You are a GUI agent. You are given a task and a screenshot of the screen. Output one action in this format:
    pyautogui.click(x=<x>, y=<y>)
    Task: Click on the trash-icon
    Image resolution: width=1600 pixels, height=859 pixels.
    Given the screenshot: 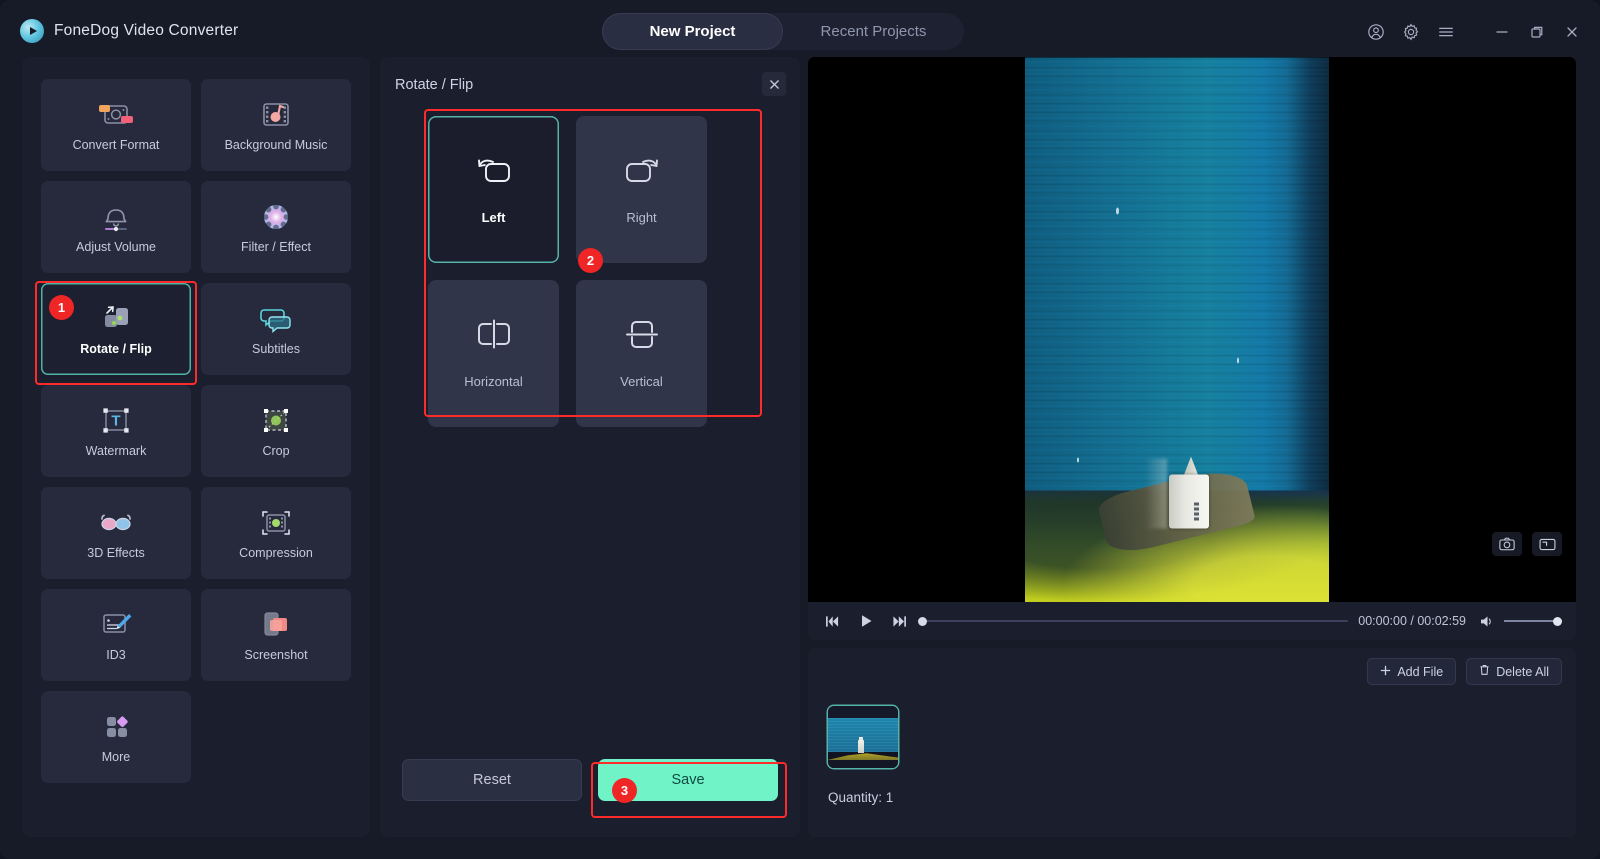 What is the action you would take?
    pyautogui.click(x=1484, y=671)
    